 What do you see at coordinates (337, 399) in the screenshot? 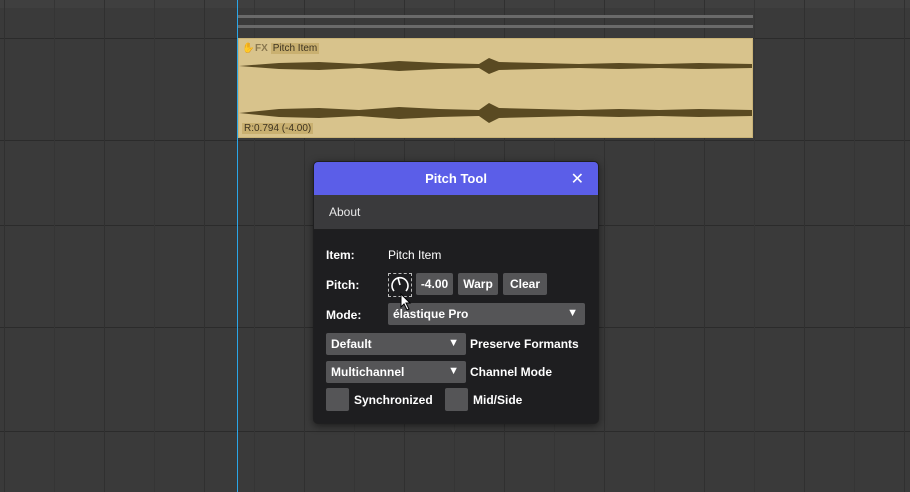
I see `synchronized-checkbox` at bounding box center [337, 399].